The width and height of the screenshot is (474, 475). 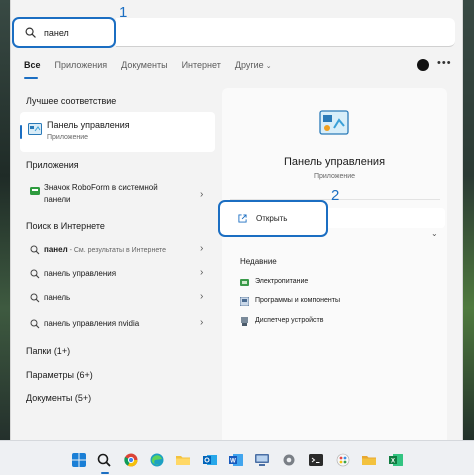 What do you see at coordinates (201, 67) in the screenshot?
I see `tab-internet: Интернет` at bounding box center [201, 67].